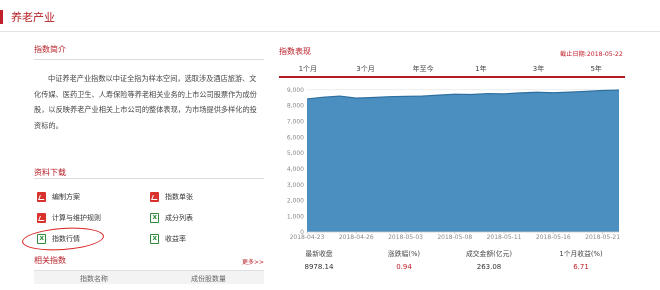 This screenshot has width=660, height=290. I want to click on red-circle-annotation, so click(63, 239).